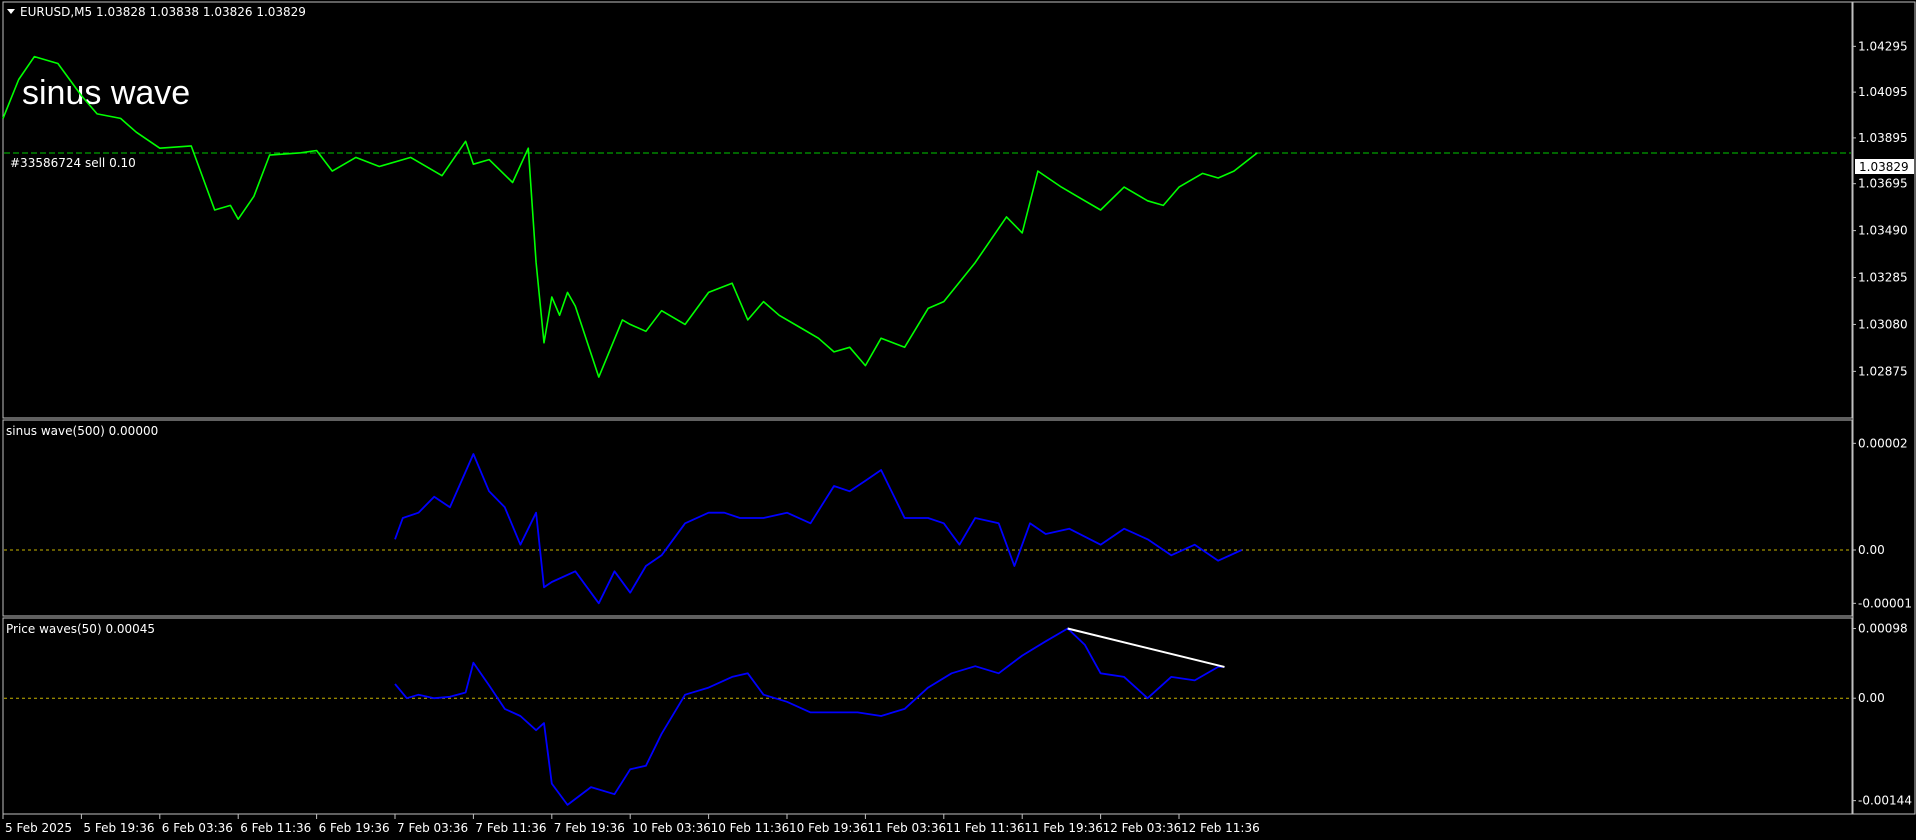 Image resolution: width=1916 pixels, height=840 pixels. Describe the element at coordinates (1883, 629) in the screenshot. I see `y-tick-label: 0.00098` at that location.